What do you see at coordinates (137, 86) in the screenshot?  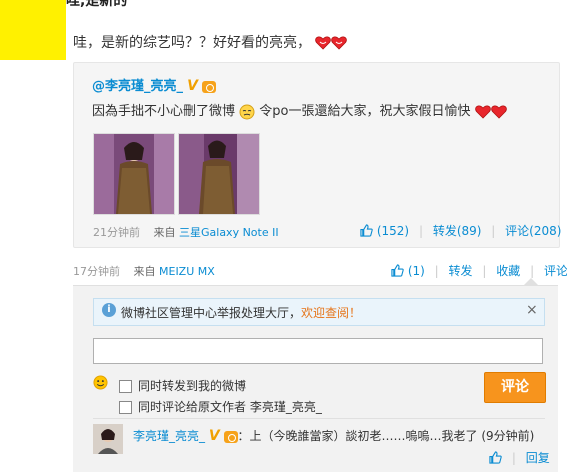 I see `retweet-author-link: @李亮瑾_亮亮_` at bounding box center [137, 86].